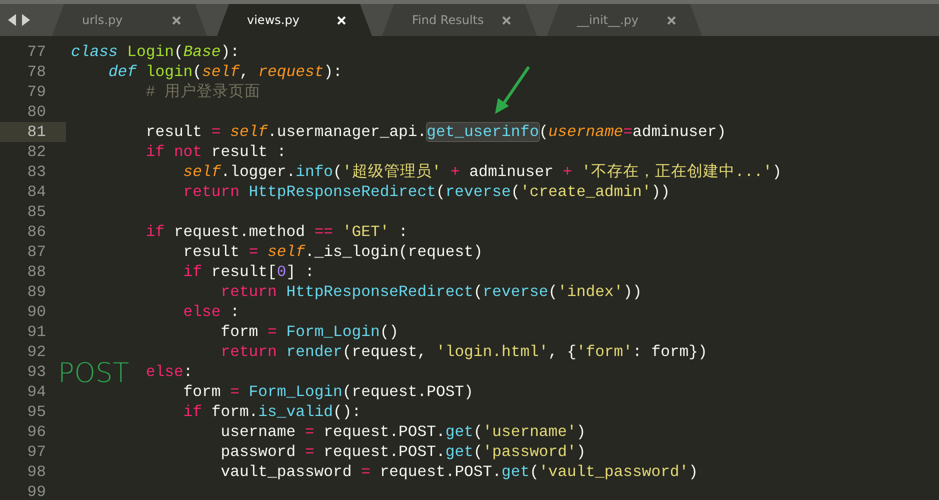 Image resolution: width=939 pixels, height=500 pixels. Describe the element at coordinates (19, 20) in the screenshot. I see `navigation-arrows-icon` at that location.